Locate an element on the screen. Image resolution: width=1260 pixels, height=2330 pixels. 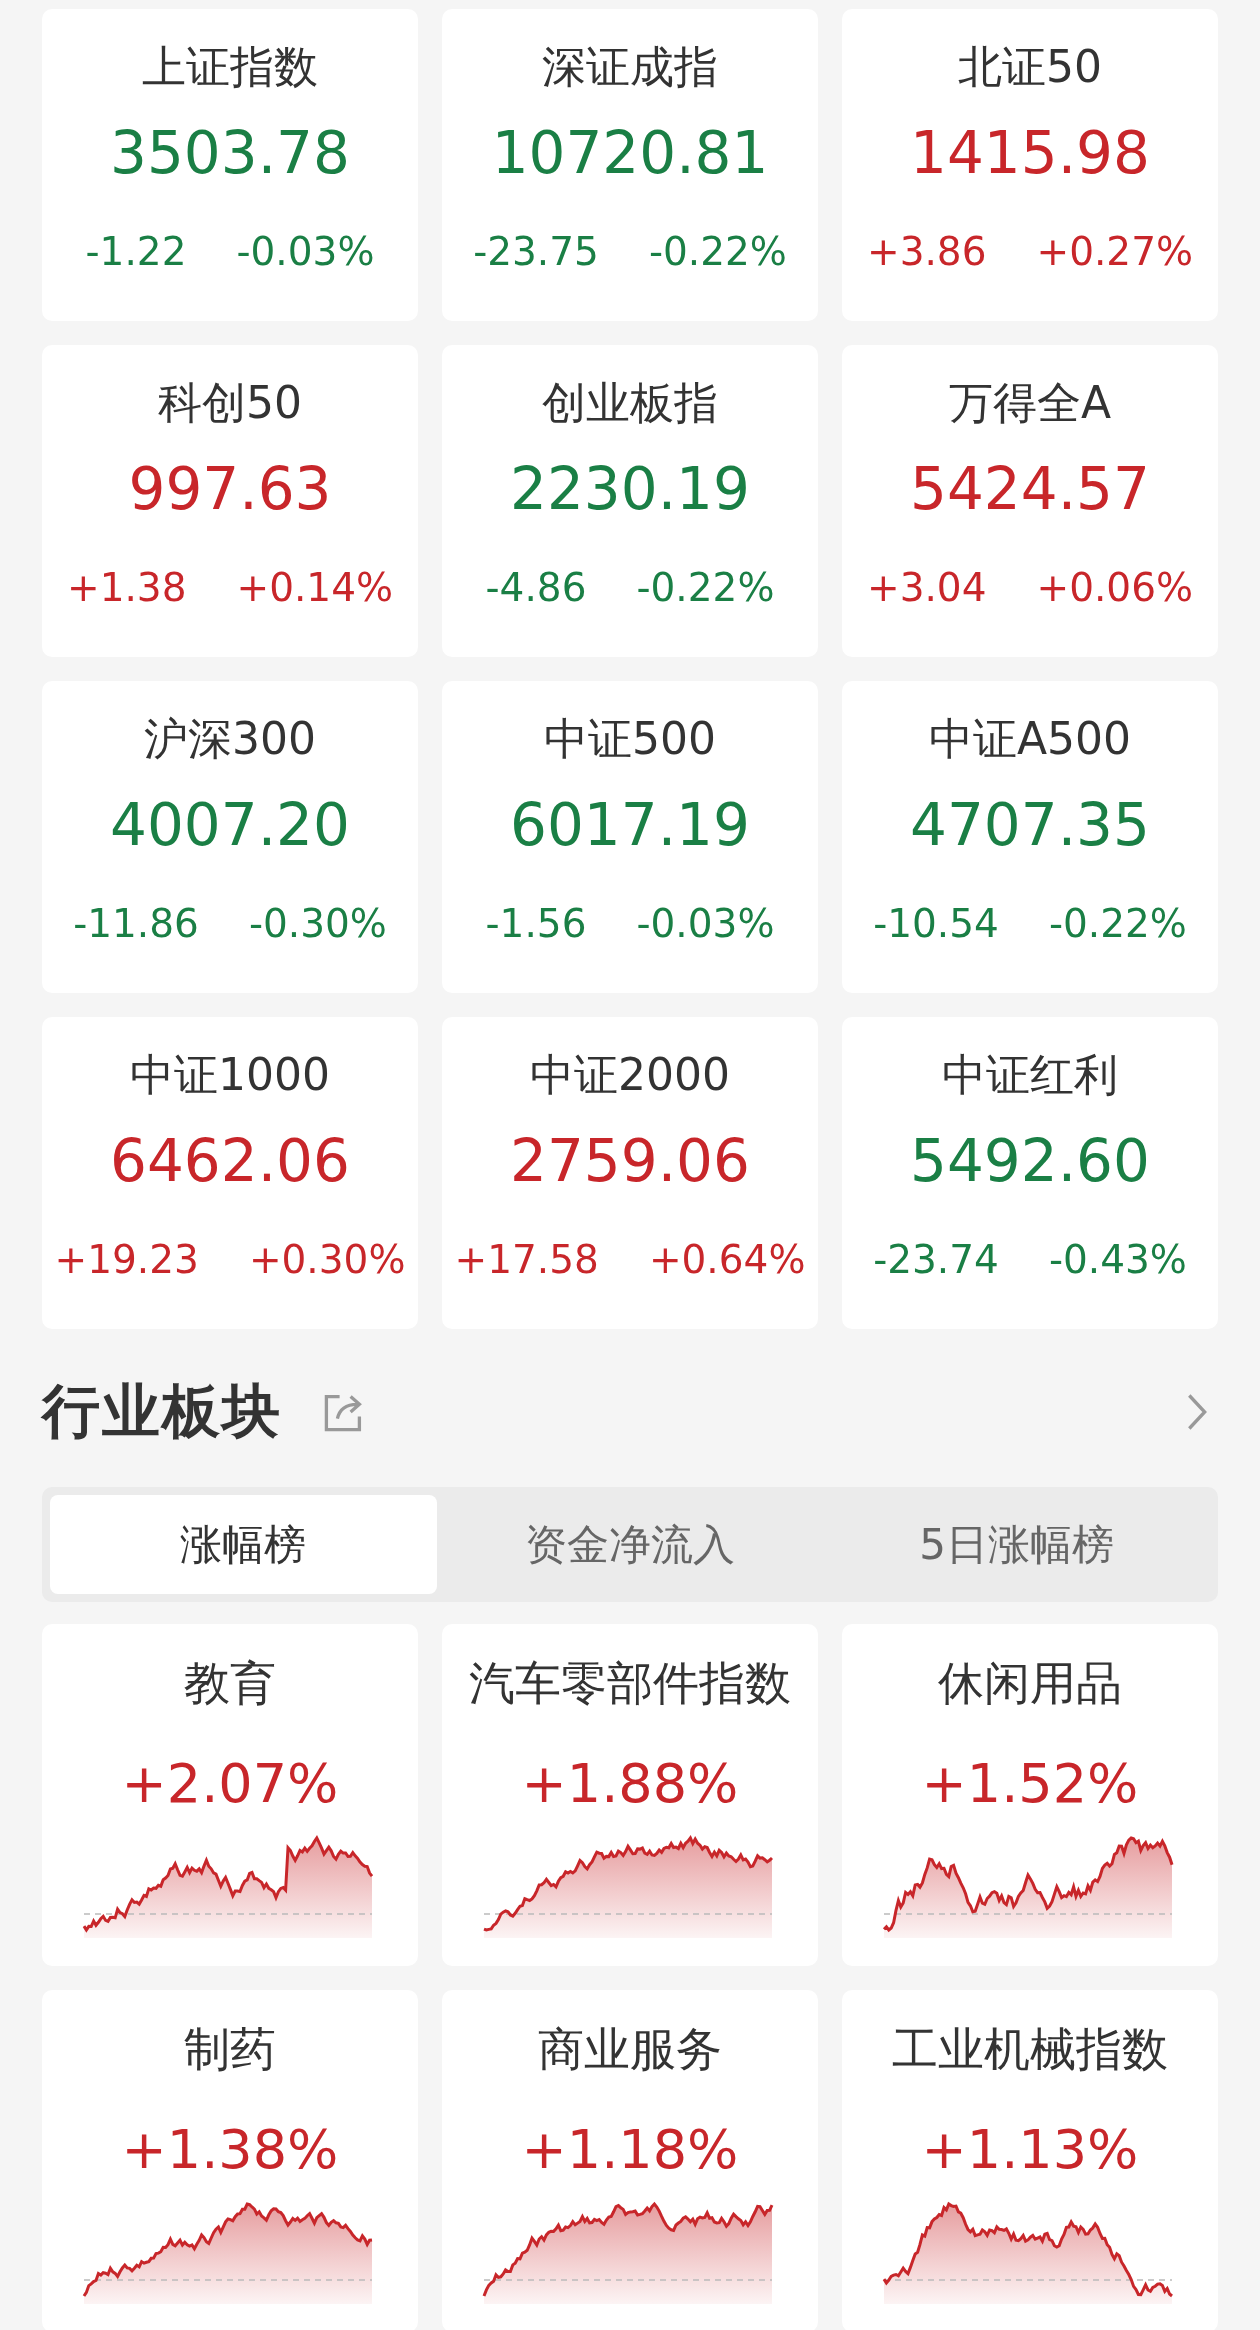
index-name: 中证1000 is located at coordinates (230, 1075).